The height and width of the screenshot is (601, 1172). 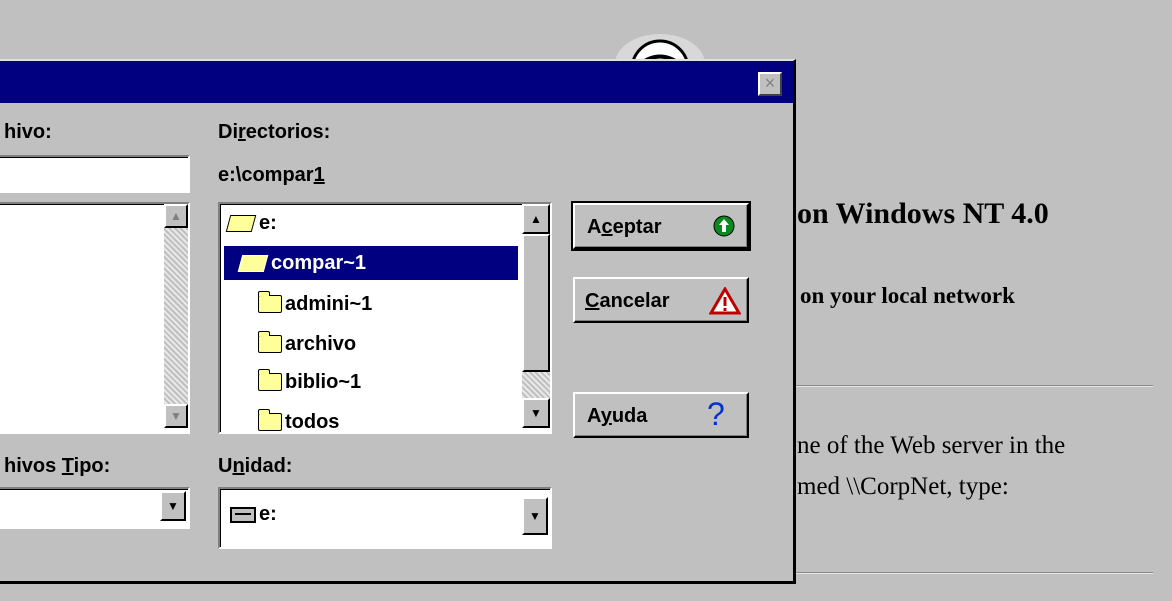 I want to click on background-text-line-2: med \\CorpNet, type:, so click(x=903, y=486).